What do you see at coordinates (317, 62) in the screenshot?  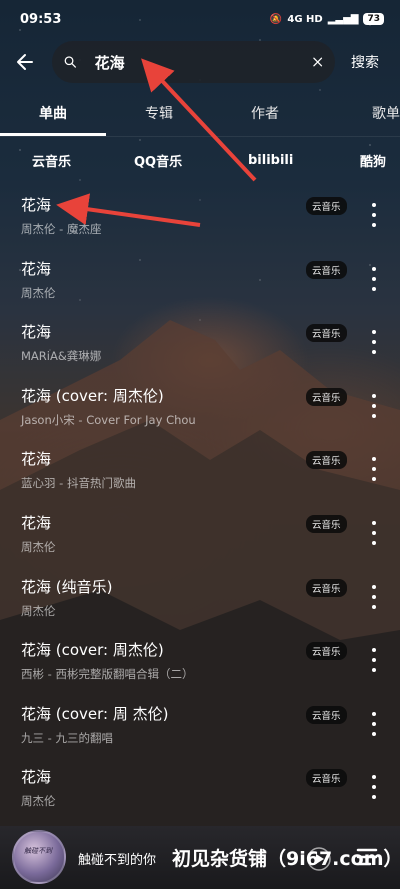 I see `clear-icon` at bounding box center [317, 62].